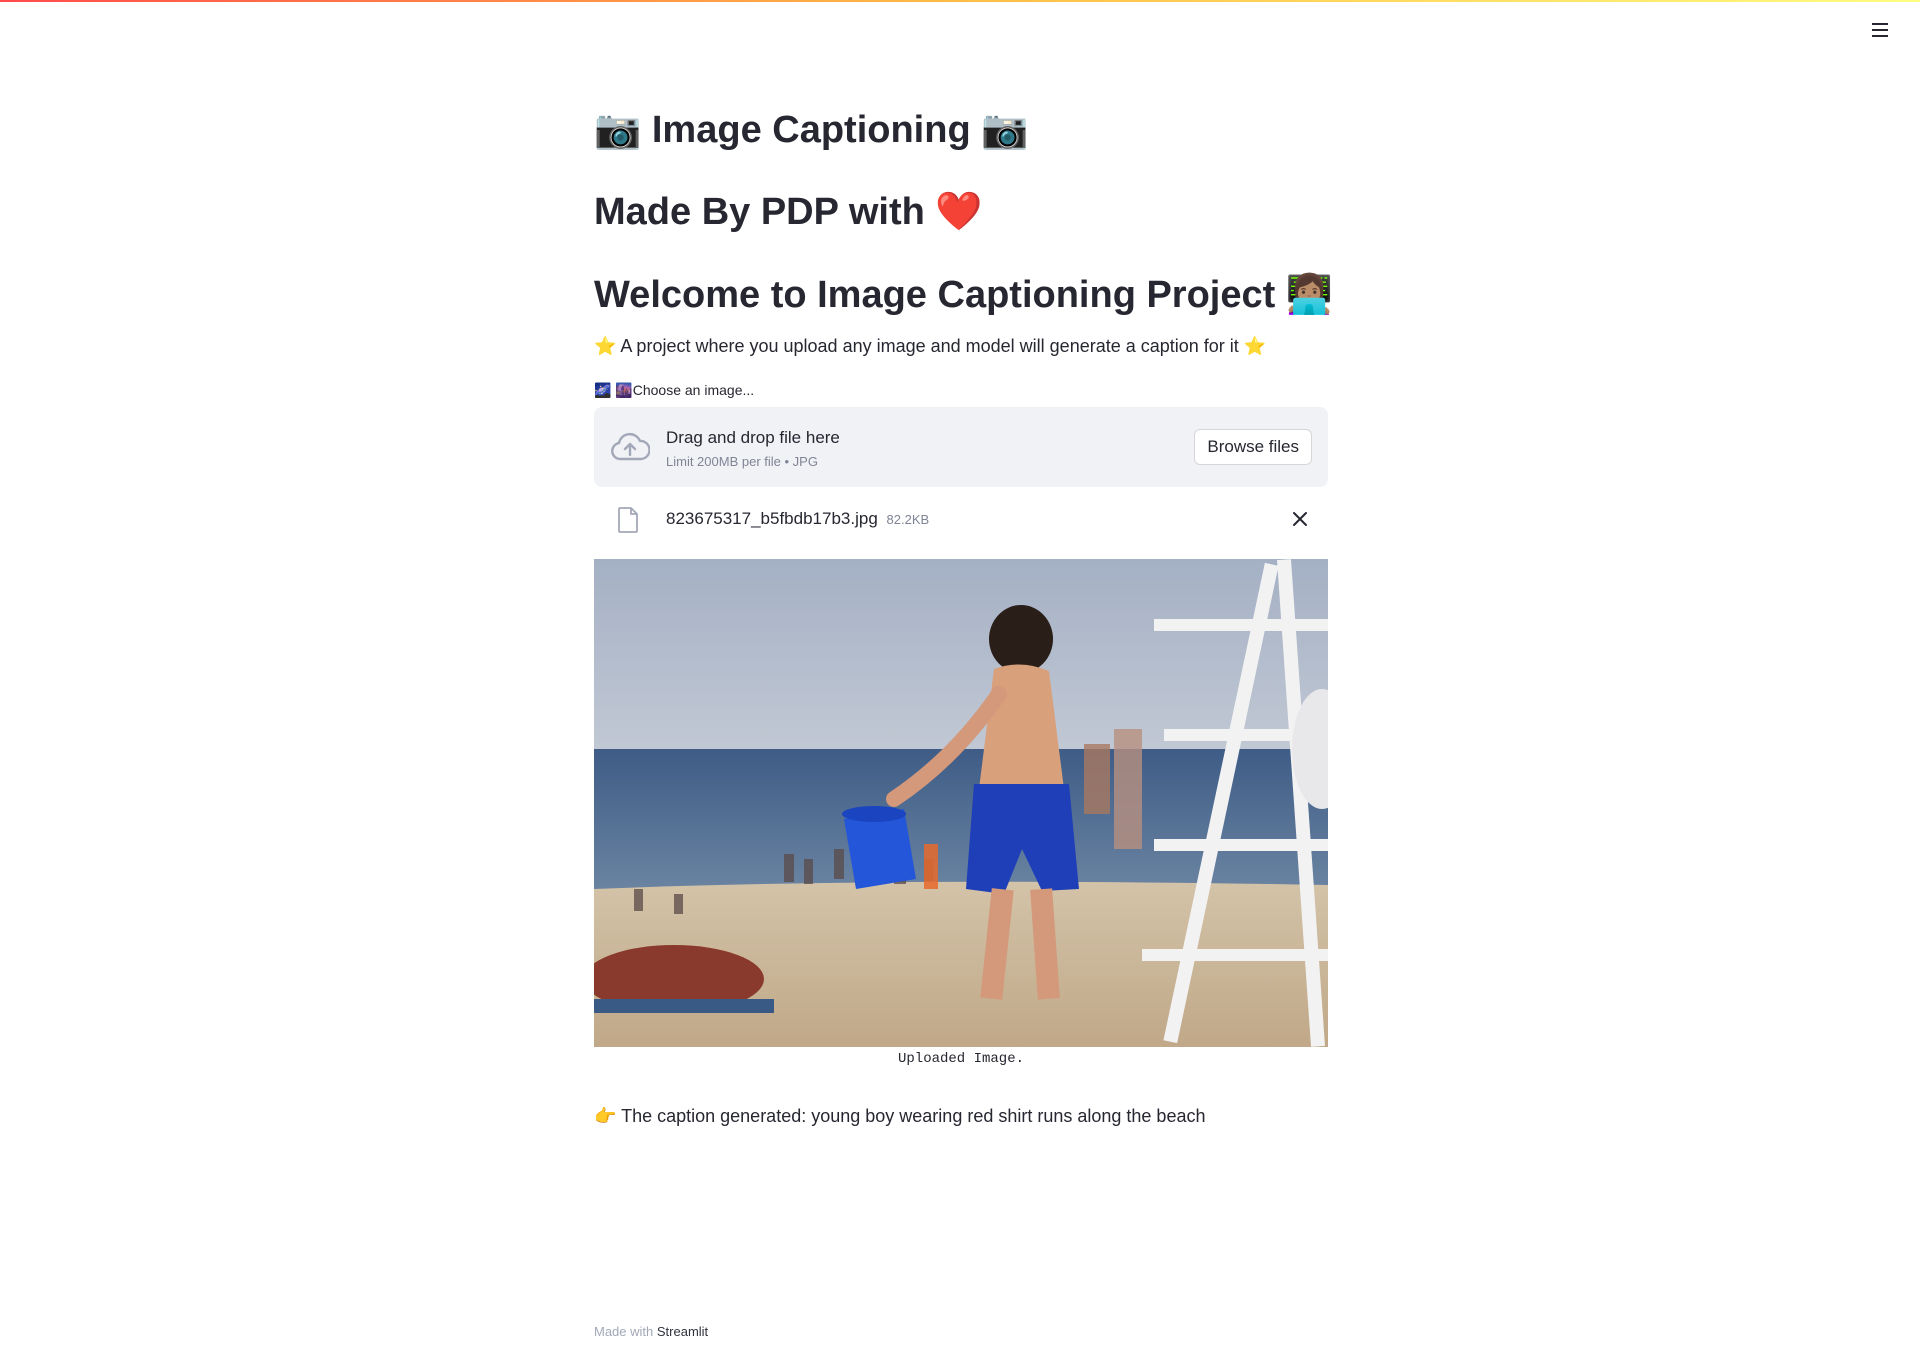  I want to click on welcome-heading: Welcome to Image Captioning Project 👩🏽‍💻, so click(964, 295).